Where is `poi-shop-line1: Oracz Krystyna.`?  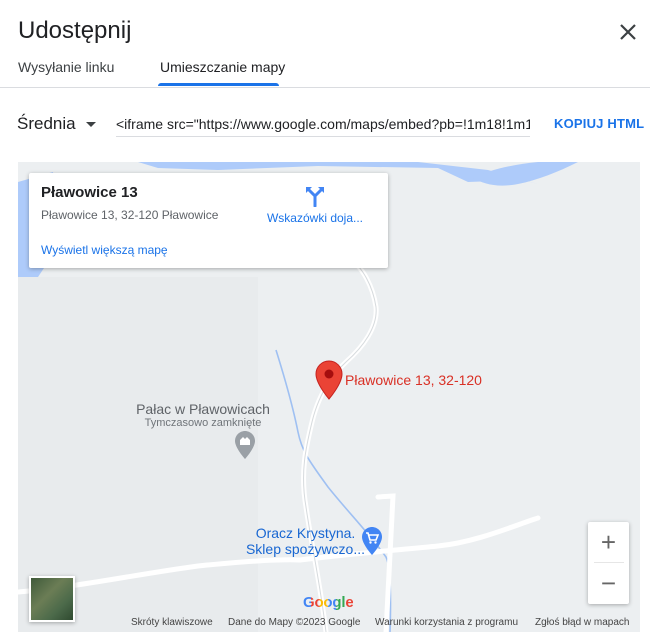 poi-shop-line1: Oracz Krystyna. is located at coordinates (305, 533).